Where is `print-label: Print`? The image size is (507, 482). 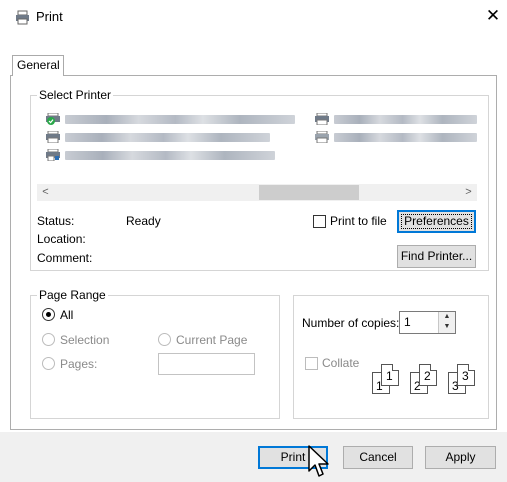 print-label: Print is located at coordinates (293, 457).